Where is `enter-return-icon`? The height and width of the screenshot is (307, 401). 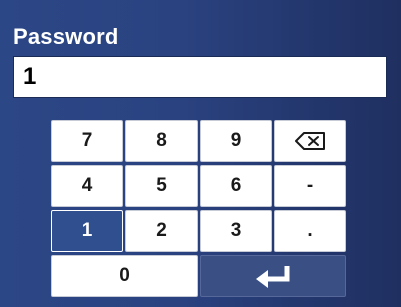 enter-return-icon is located at coordinates (273, 276).